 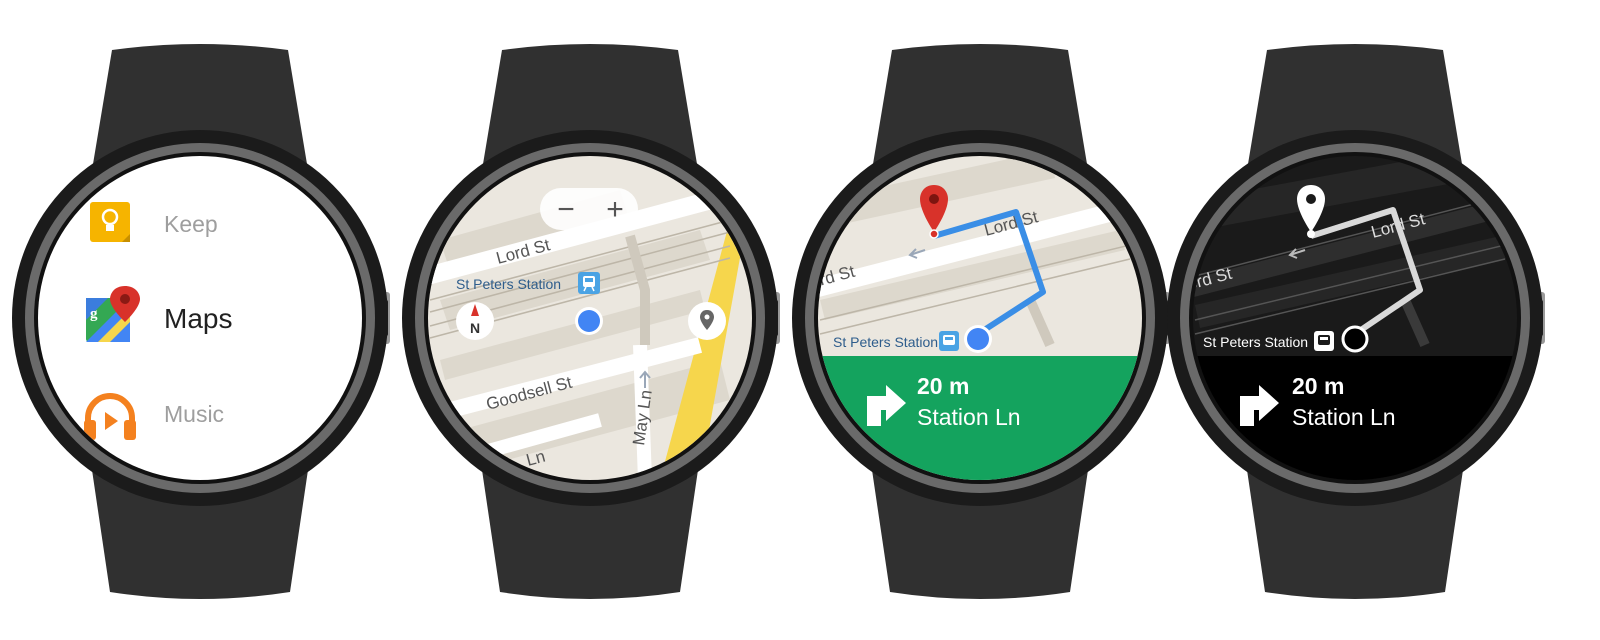 I want to click on launcher-item-label: Music, so click(x=194, y=414).